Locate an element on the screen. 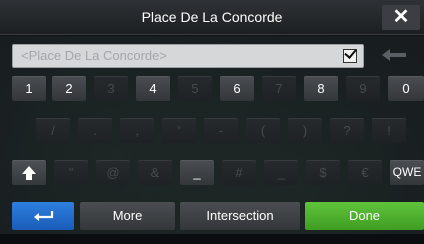 Image resolution: width=424 pixels, height=244 pixels. checkbox-icon is located at coordinates (350, 56).